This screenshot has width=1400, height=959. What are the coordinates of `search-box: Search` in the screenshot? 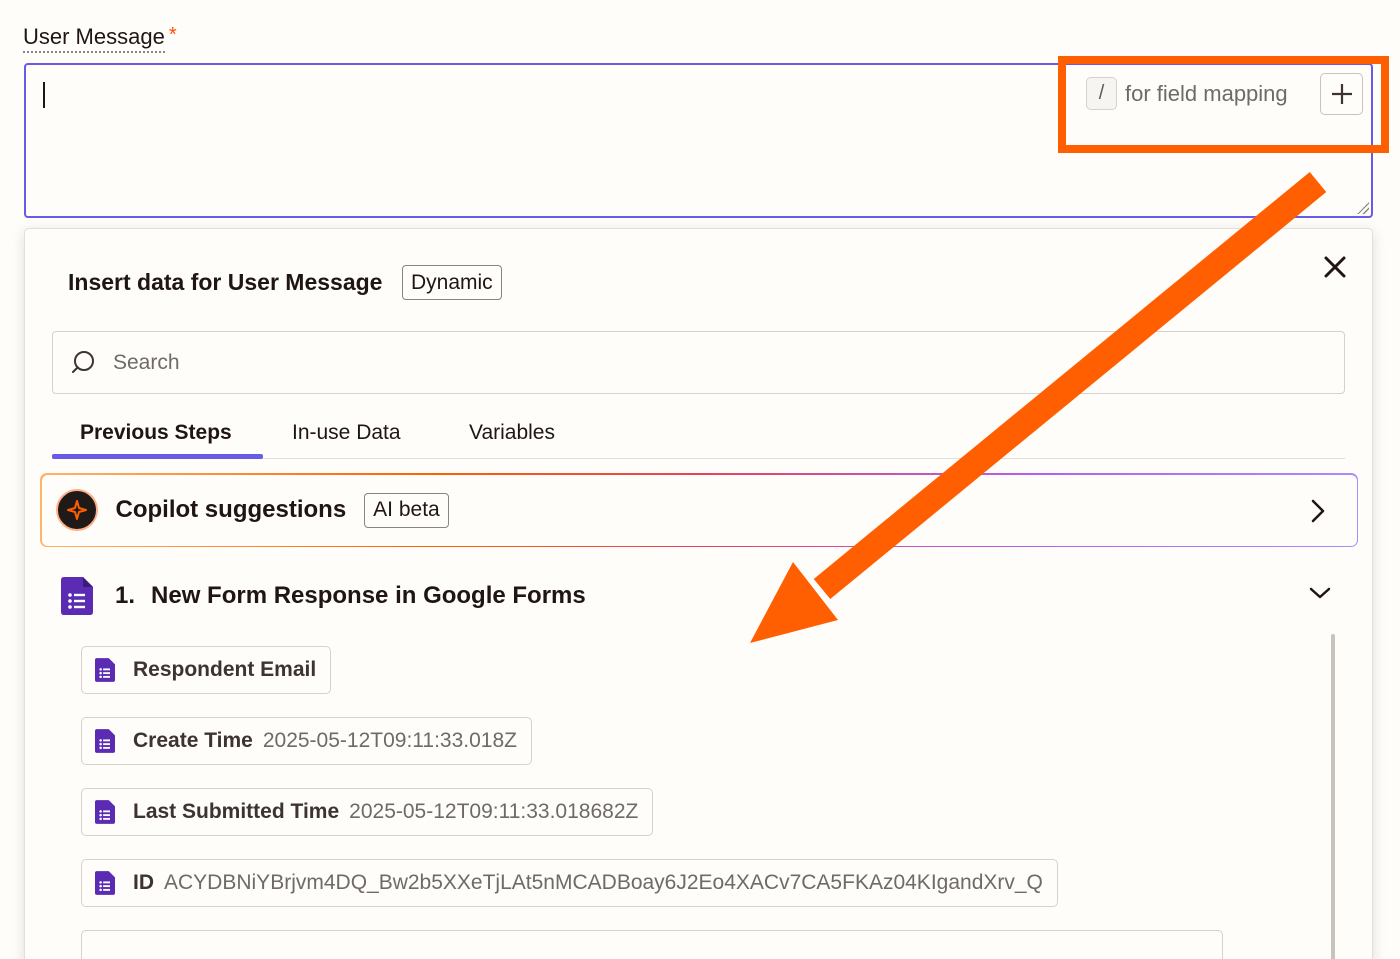 It's located at (698, 362).